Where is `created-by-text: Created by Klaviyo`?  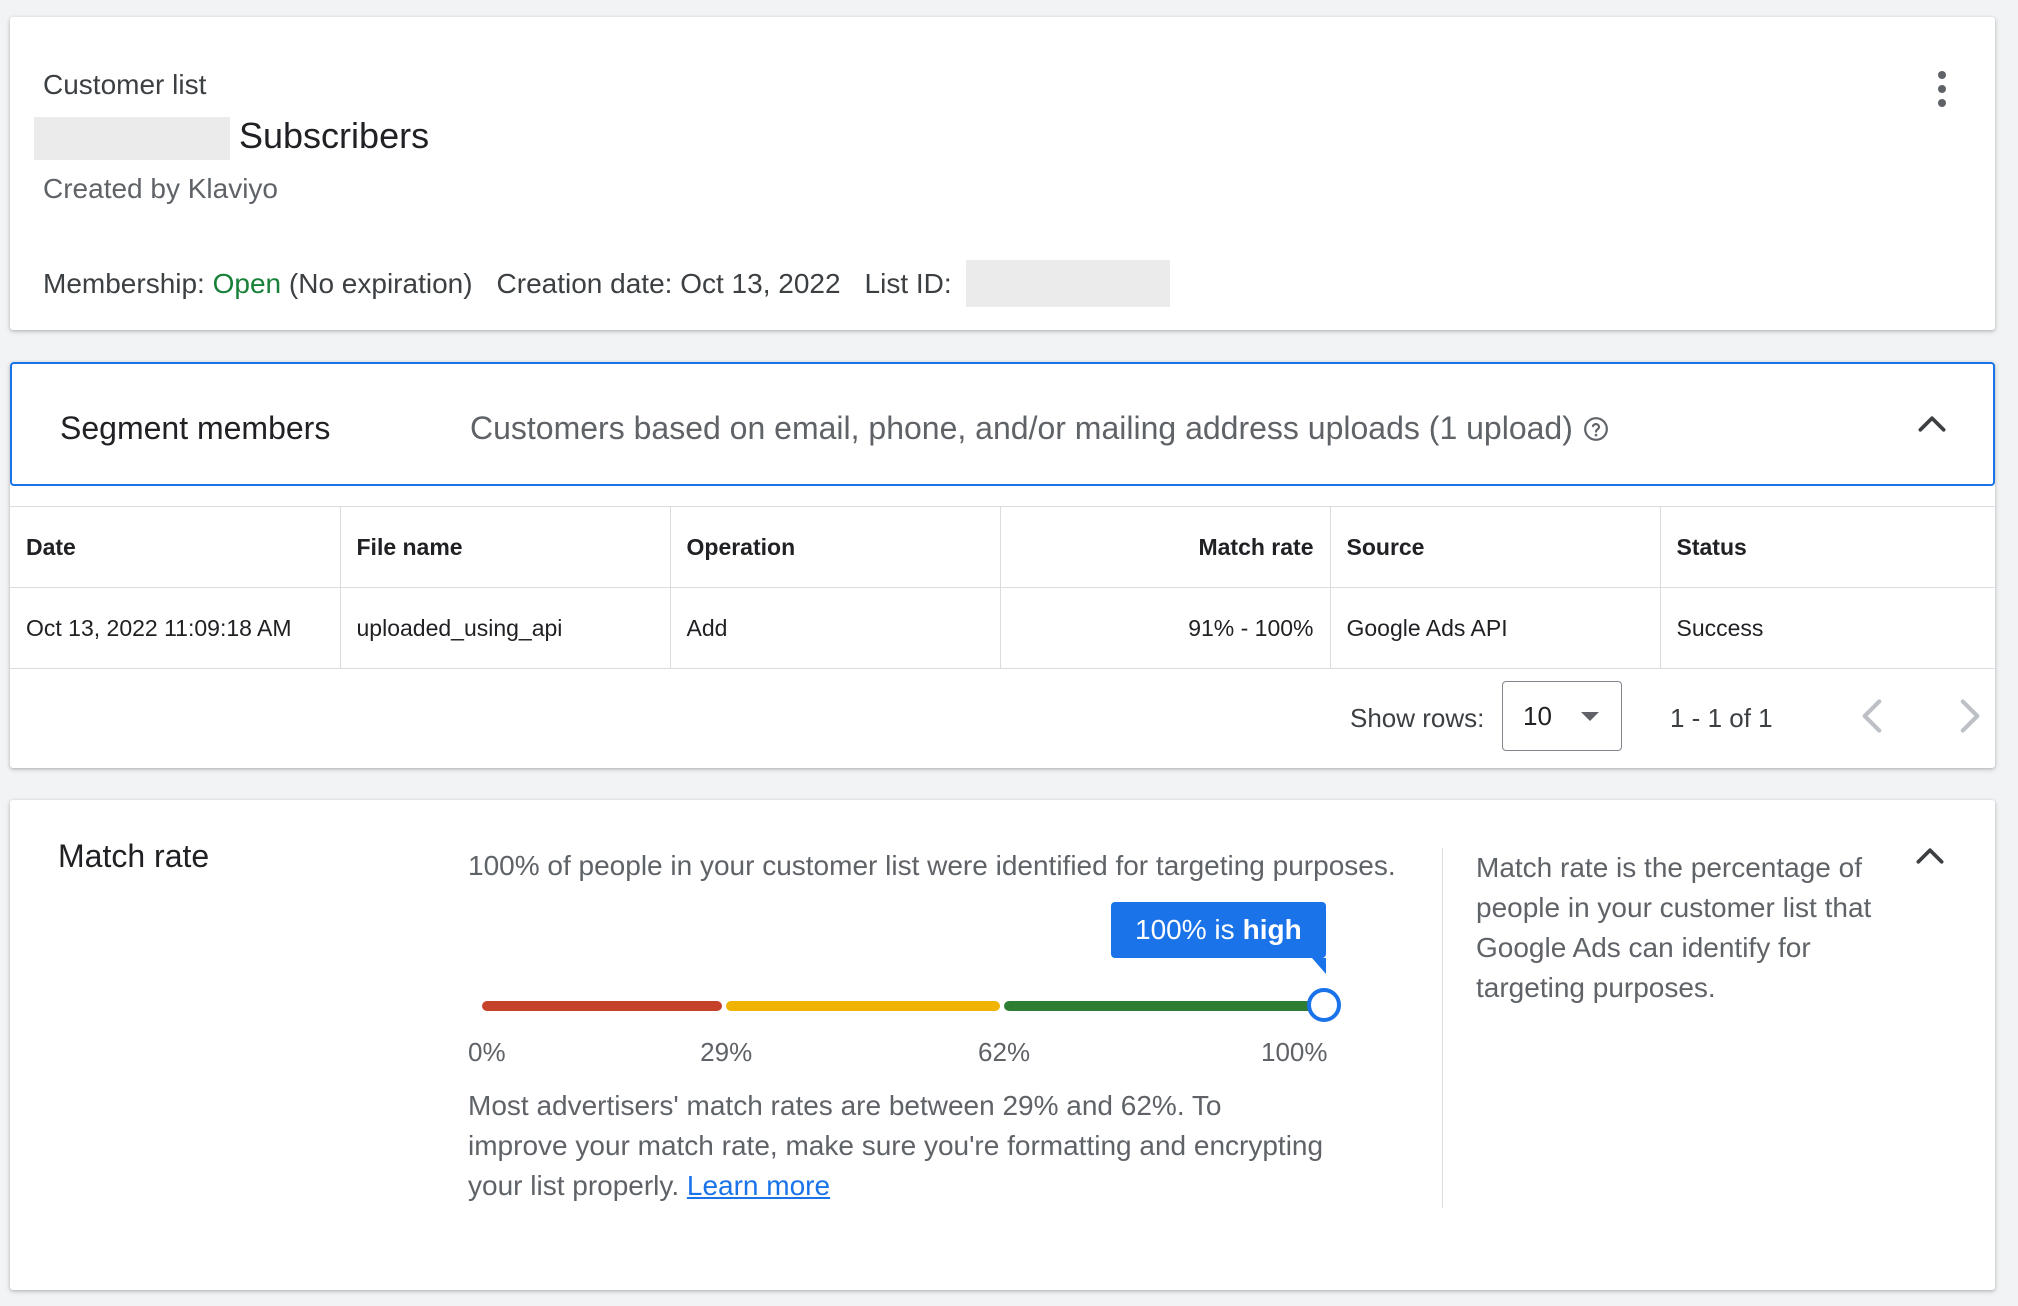
created-by-text: Created by Klaviyo is located at coordinates (161, 188).